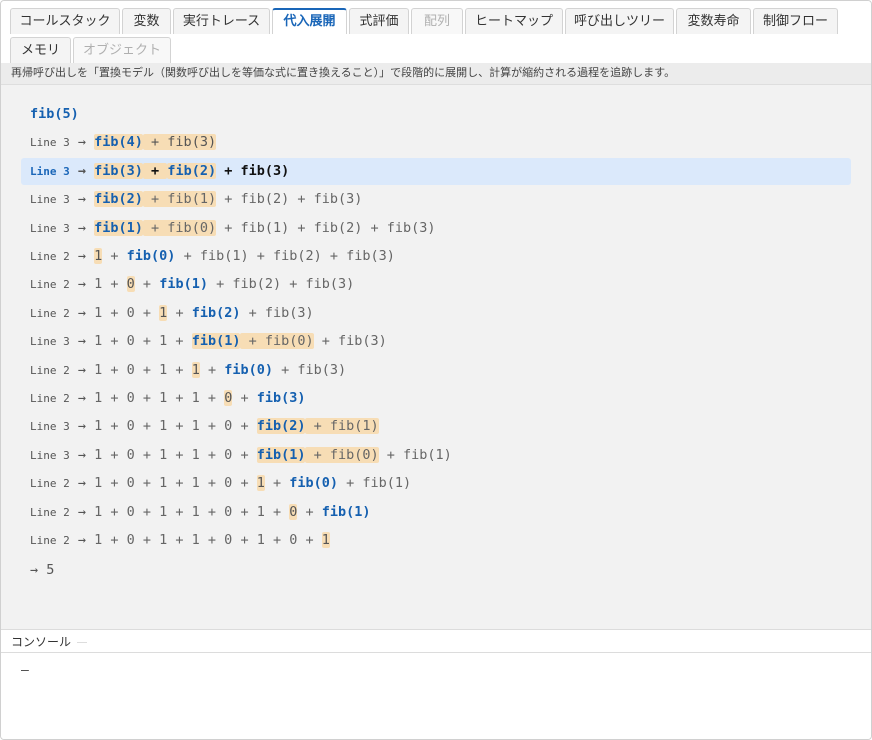  What do you see at coordinates (436, 114) in the screenshot?
I see `initial-expression: fib(5)` at bounding box center [436, 114].